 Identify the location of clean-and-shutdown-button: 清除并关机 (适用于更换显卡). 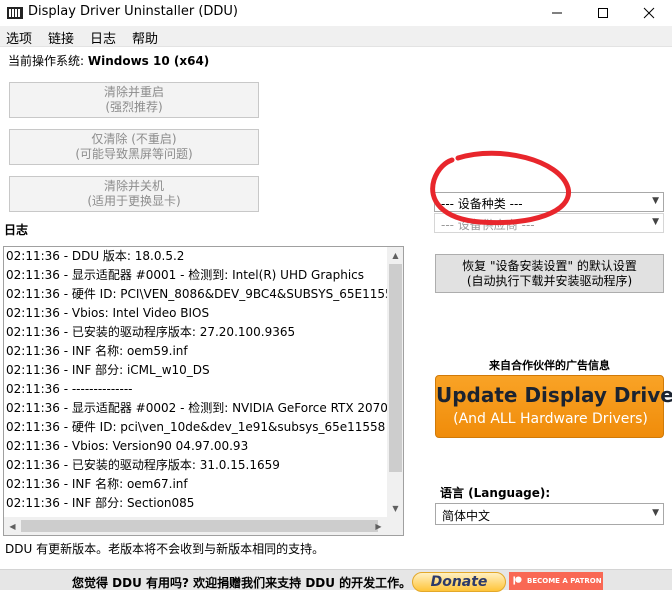
(134, 194).